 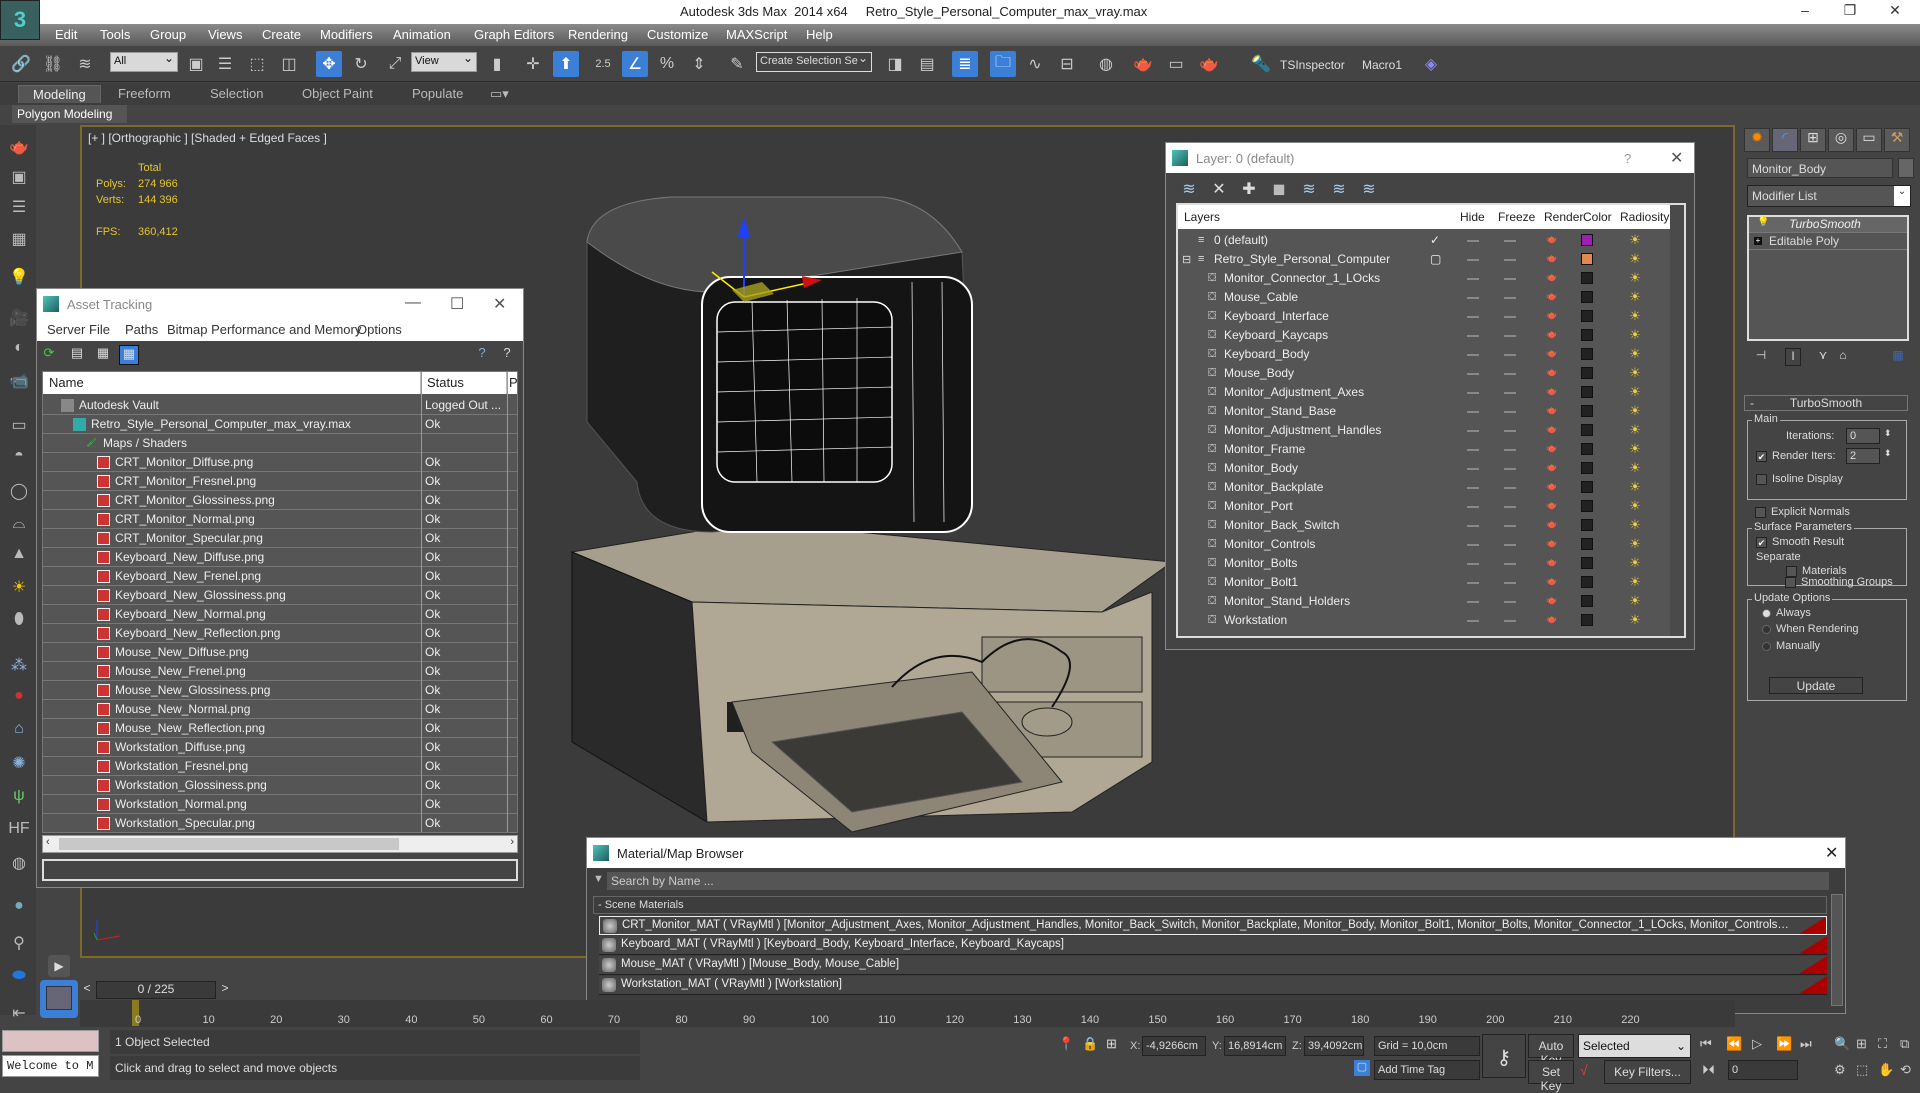 I want to click on material-browser-titlebar: Material/Map Browser ✕, so click(x=1216, y=853).